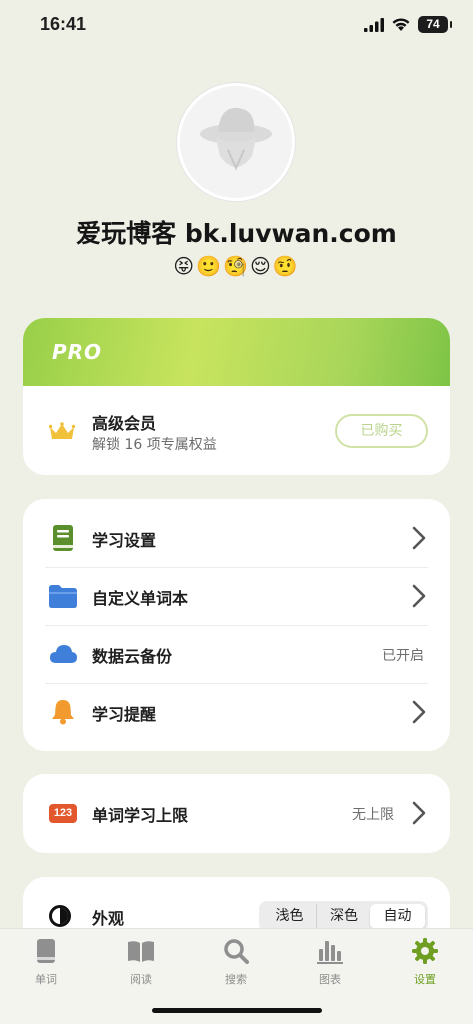  What do you see at coordinates (236, 979) in the screenshot?
I see `tab-label: 搜索` at bounding box center [236, 979].